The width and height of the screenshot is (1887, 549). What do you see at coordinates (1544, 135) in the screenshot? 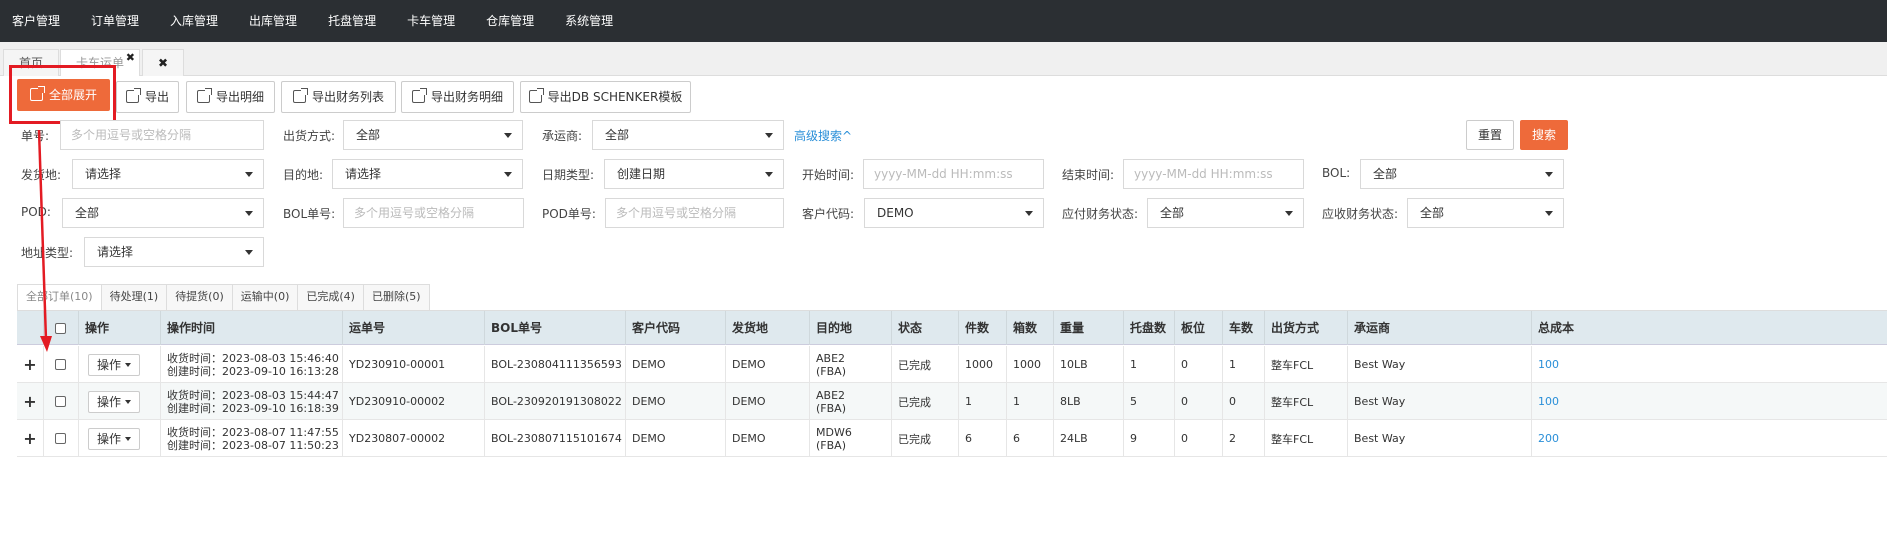
I see `search-button: 搜索` at bounding box center [1544, 135].